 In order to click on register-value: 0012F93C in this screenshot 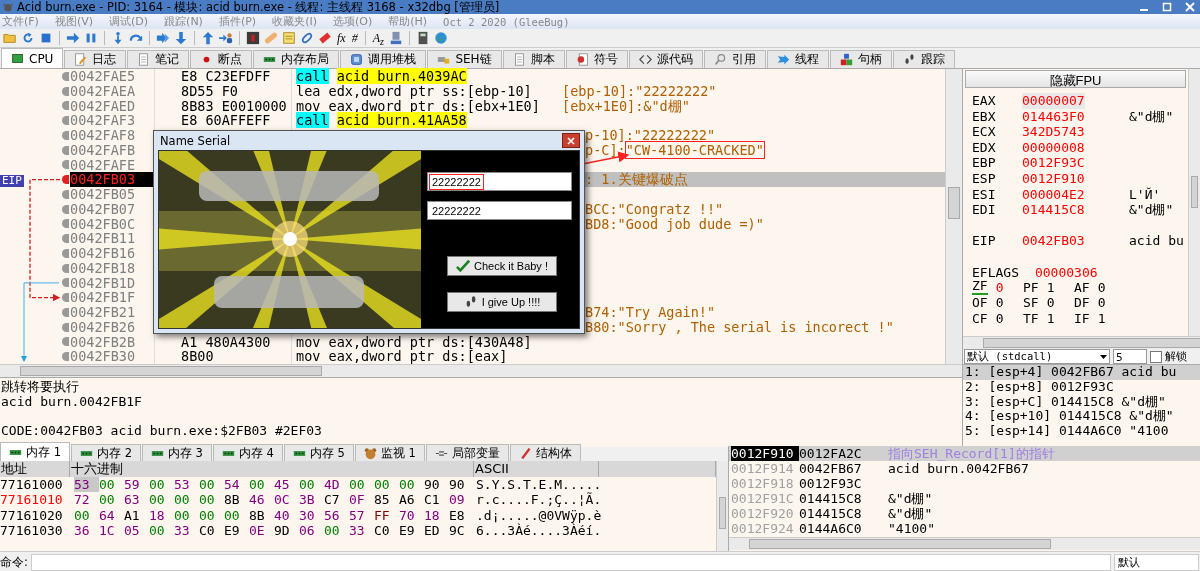, I will do `click(1053, 163)`.